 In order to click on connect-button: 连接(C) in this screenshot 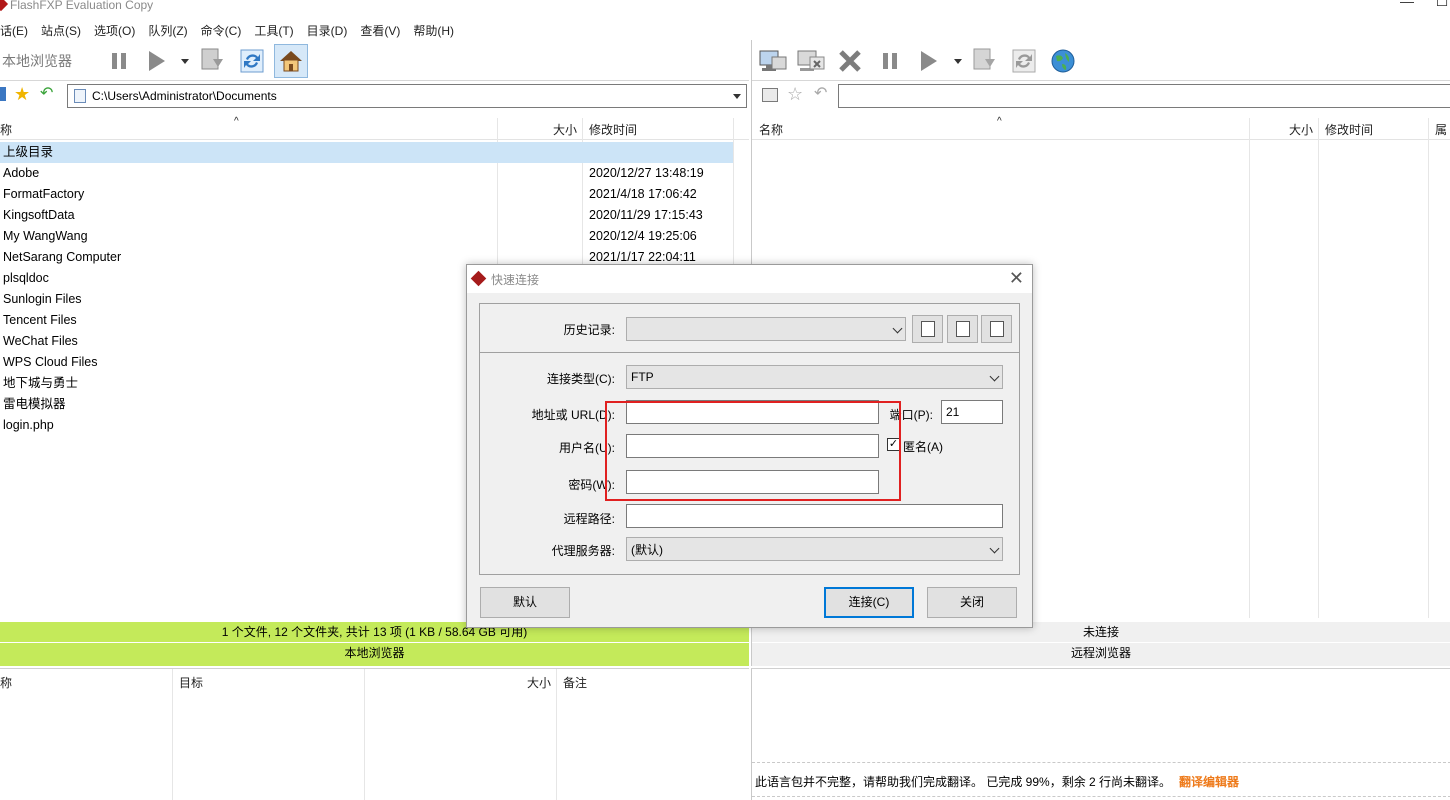, I will do `click(869, 602)`.